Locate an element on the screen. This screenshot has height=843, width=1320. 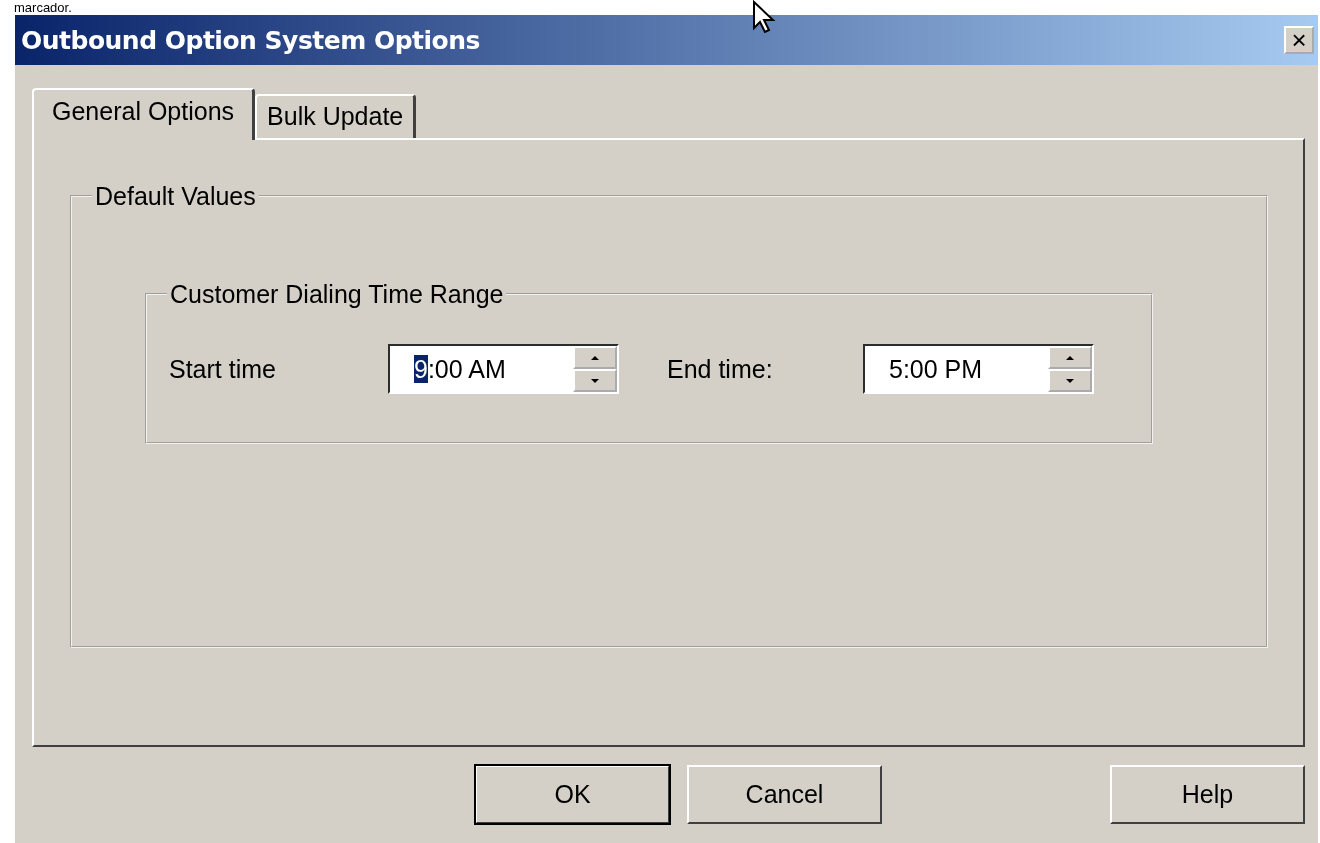
dialog-button: OK is located at coordinates (572, 794).